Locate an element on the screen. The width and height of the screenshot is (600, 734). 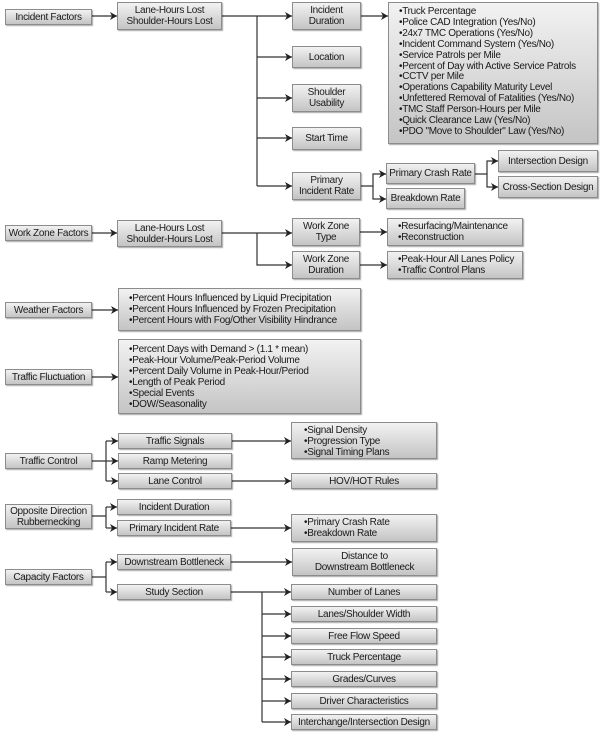
factor-item: Special Events is located at coordinates (219, 394).